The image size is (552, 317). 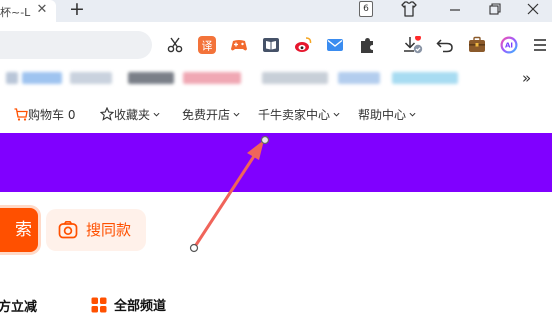 I want to click on extensions-icon, so click(x=367, y=45).